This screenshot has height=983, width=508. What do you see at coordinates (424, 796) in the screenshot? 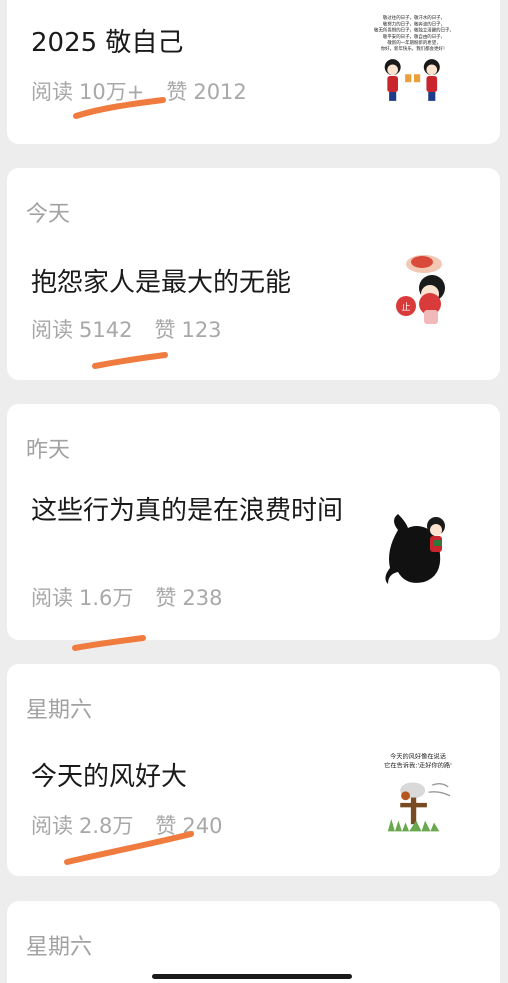
I see `scarecrow-wind-thumbnail: 今天的风好像在说话 它在告诉我:'走好你的路'` at bounding box center [424, 796].